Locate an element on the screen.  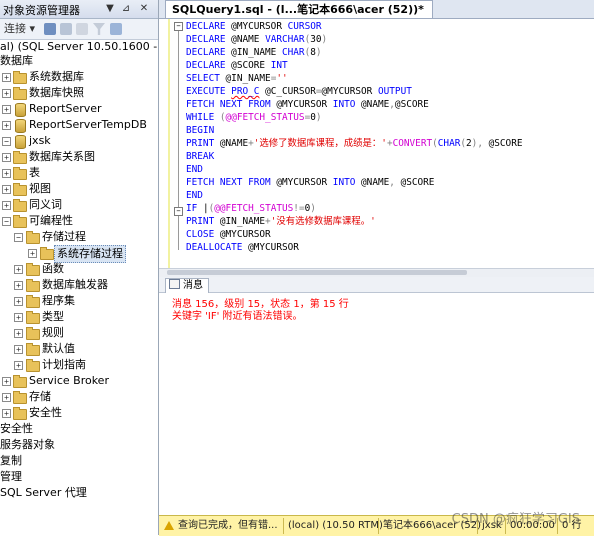
tree-node-defaults: + 默认值 is located at coordinates (79, 349).